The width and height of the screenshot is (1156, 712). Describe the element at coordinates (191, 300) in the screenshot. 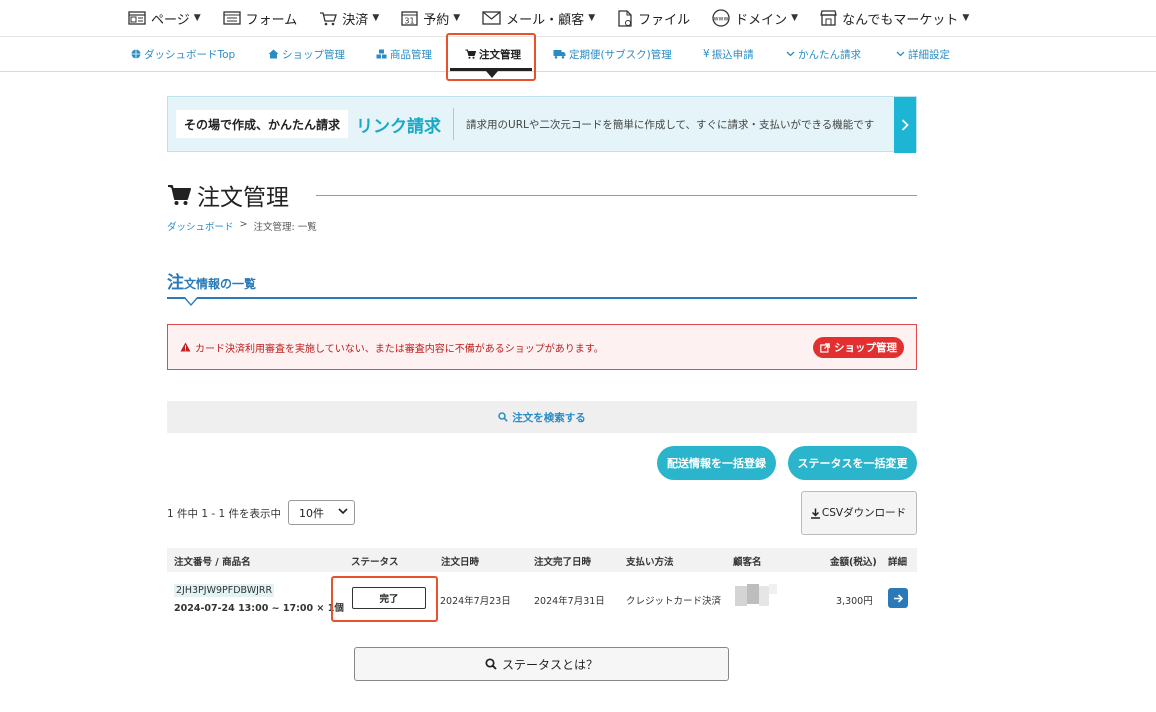

I see `section-notch-inner` at that location.